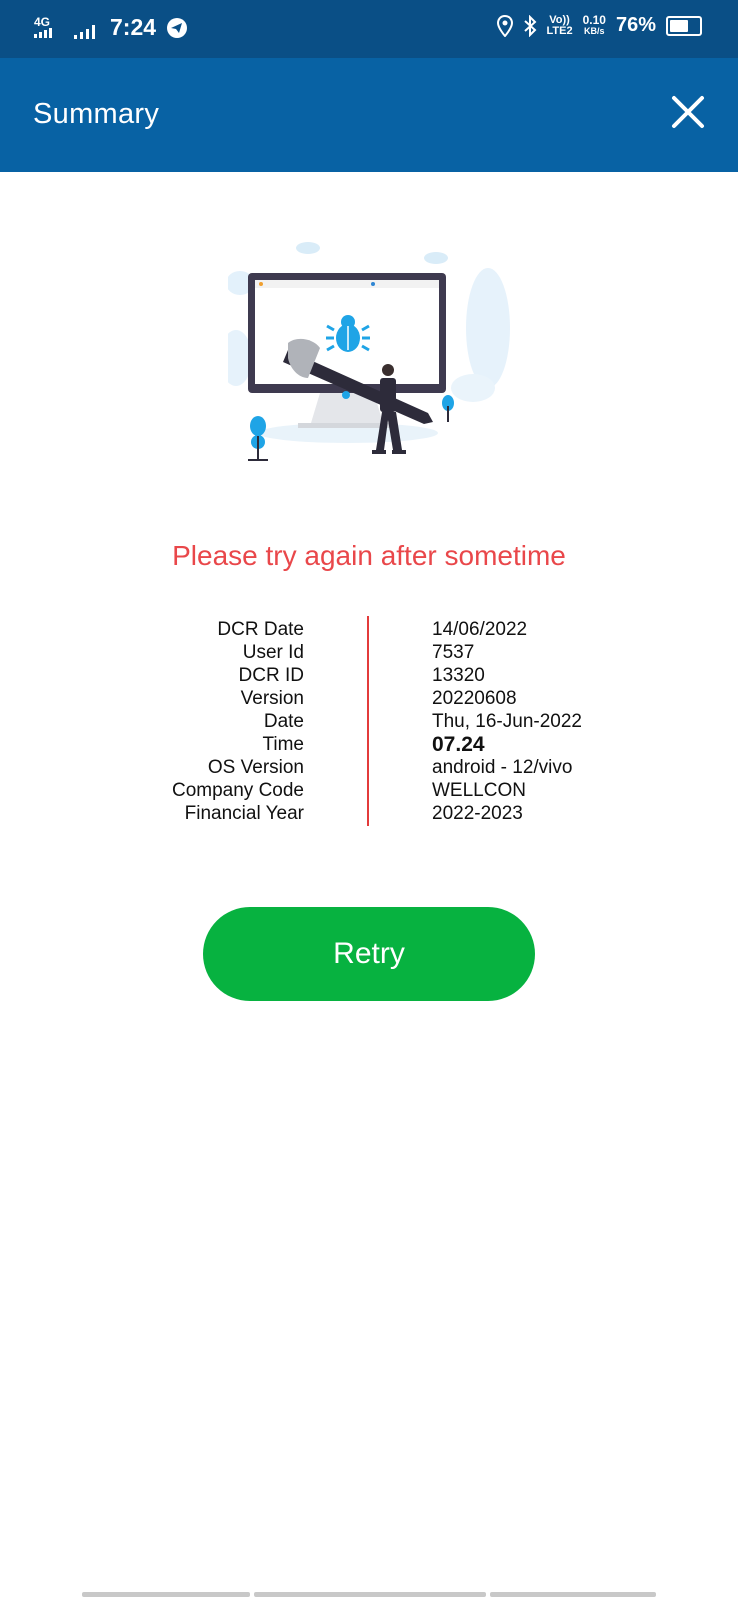 The height and width of the screenshot is (1600, 738). Describe the element at coordinates (529, 25) in the screenshot. I see `bluetooth-icon` at that location.